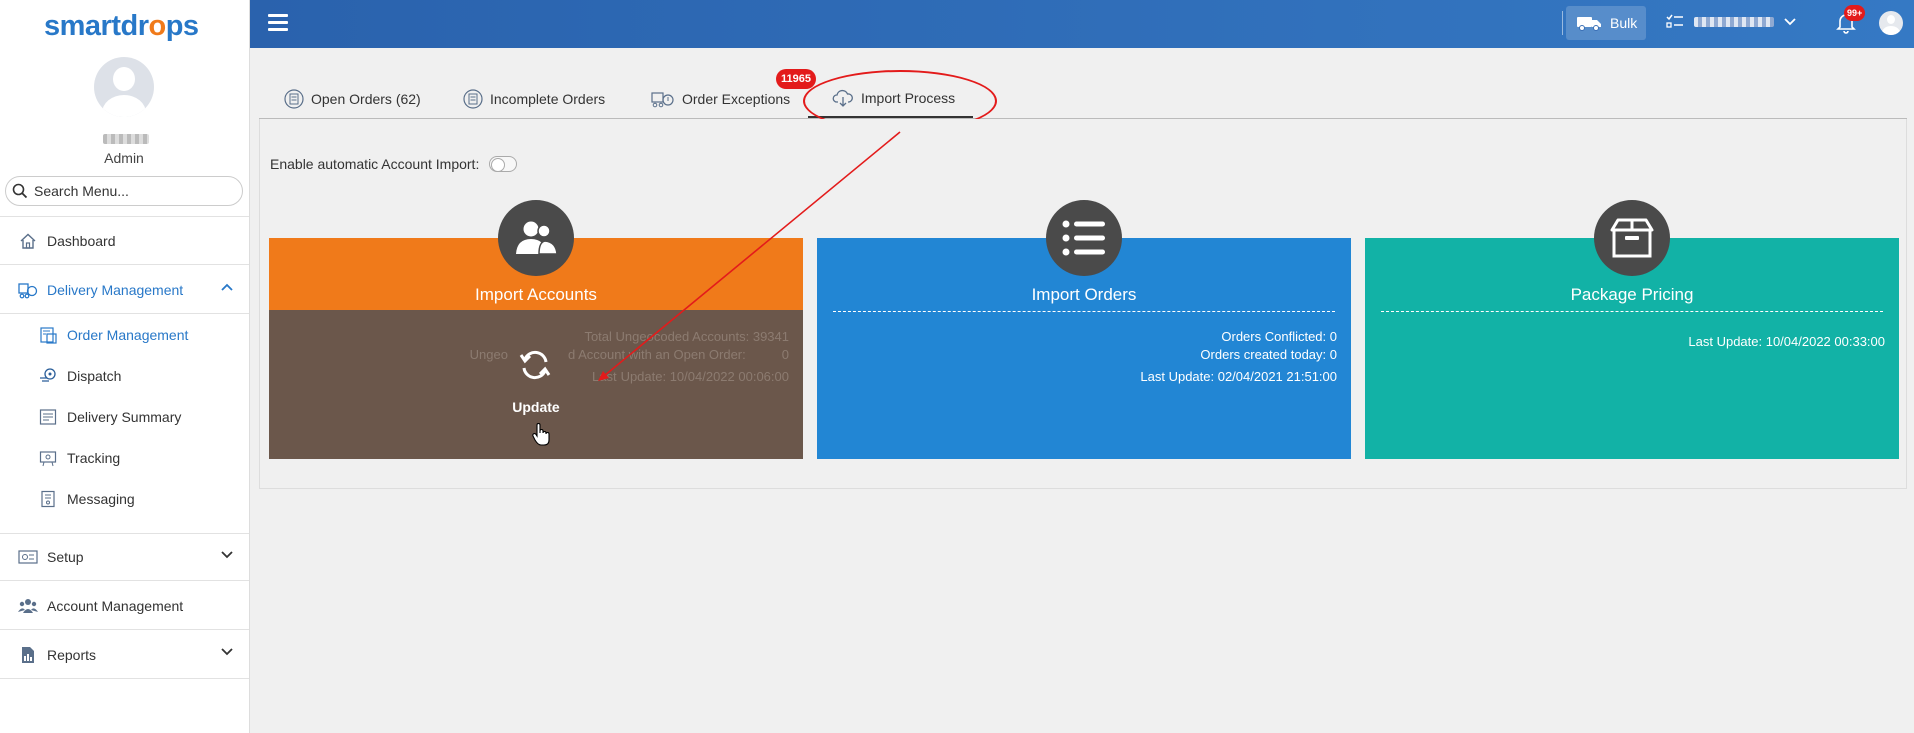 The height and width of the screenshot is (733, 1914). I want to click on sidebar-item-setup: Setup, so click(124, 557).